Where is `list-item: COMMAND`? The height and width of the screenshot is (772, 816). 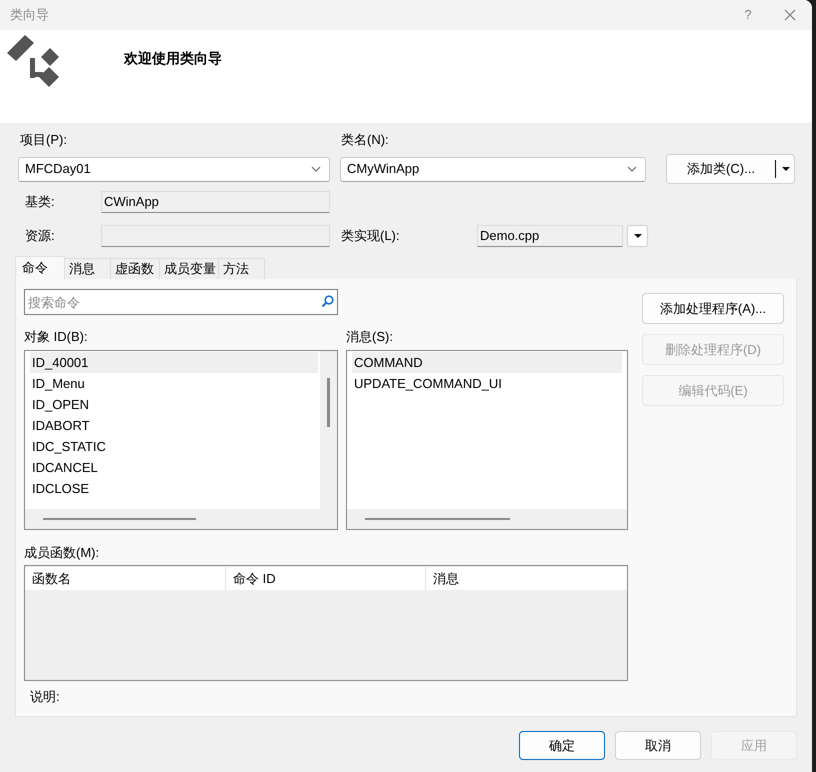 list-item: COMMAND is located at coordinates (487, 362).